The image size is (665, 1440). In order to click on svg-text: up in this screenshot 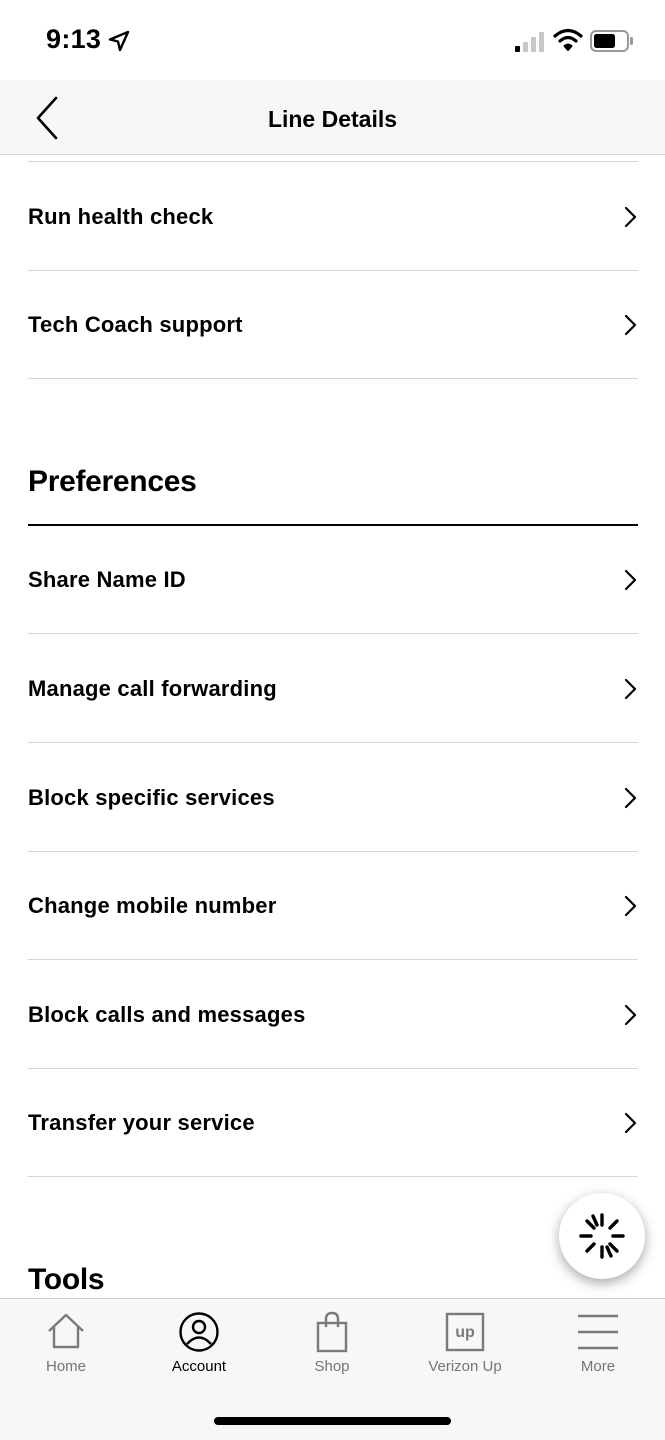, I will do `click(465, 1332)`.